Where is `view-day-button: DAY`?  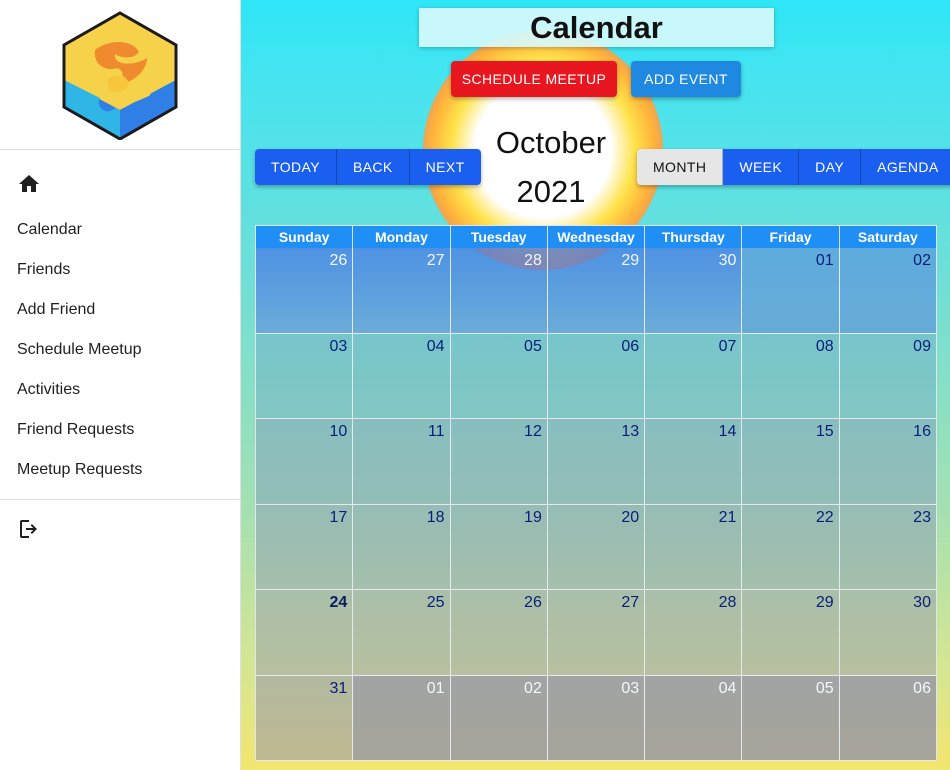
view-day-button: DAY is located at coordinates (830, 167).